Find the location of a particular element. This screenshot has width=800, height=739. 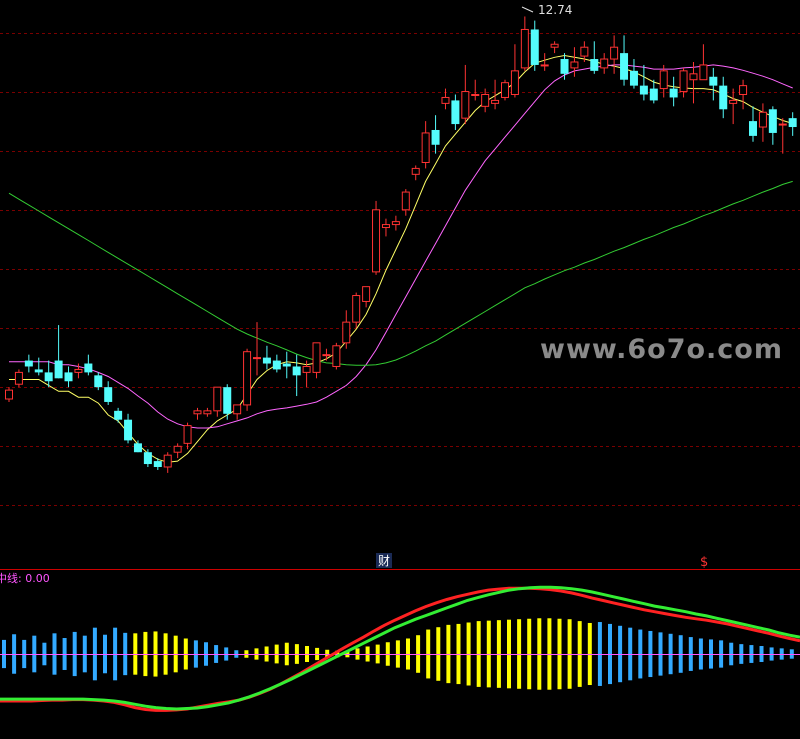

max-price-pointer is located at coordinates (527, 9).